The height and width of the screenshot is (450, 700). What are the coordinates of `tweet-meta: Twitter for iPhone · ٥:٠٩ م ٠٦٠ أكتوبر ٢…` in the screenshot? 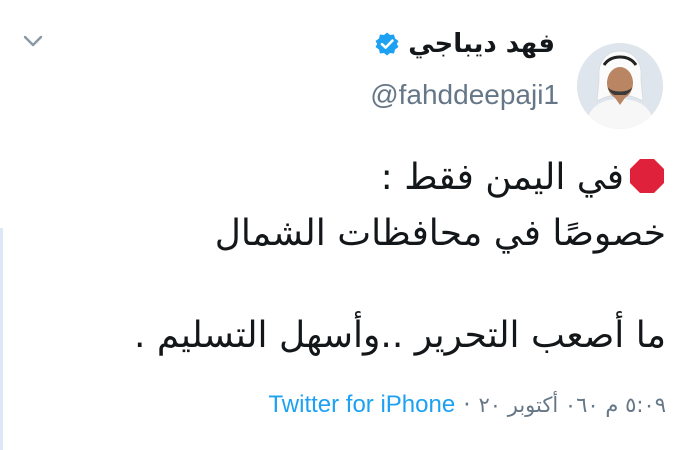 It's located at (467, 405).